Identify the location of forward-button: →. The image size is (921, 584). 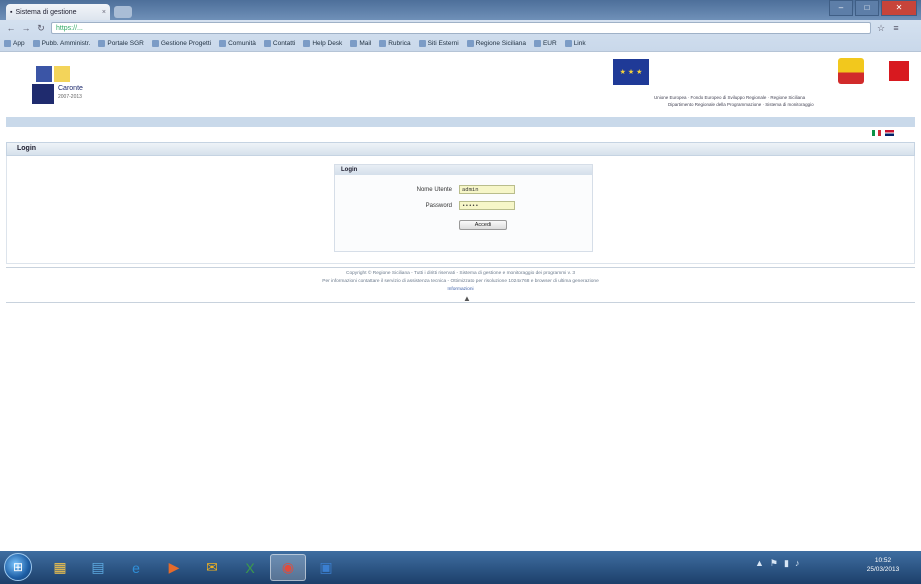
(26, 28).